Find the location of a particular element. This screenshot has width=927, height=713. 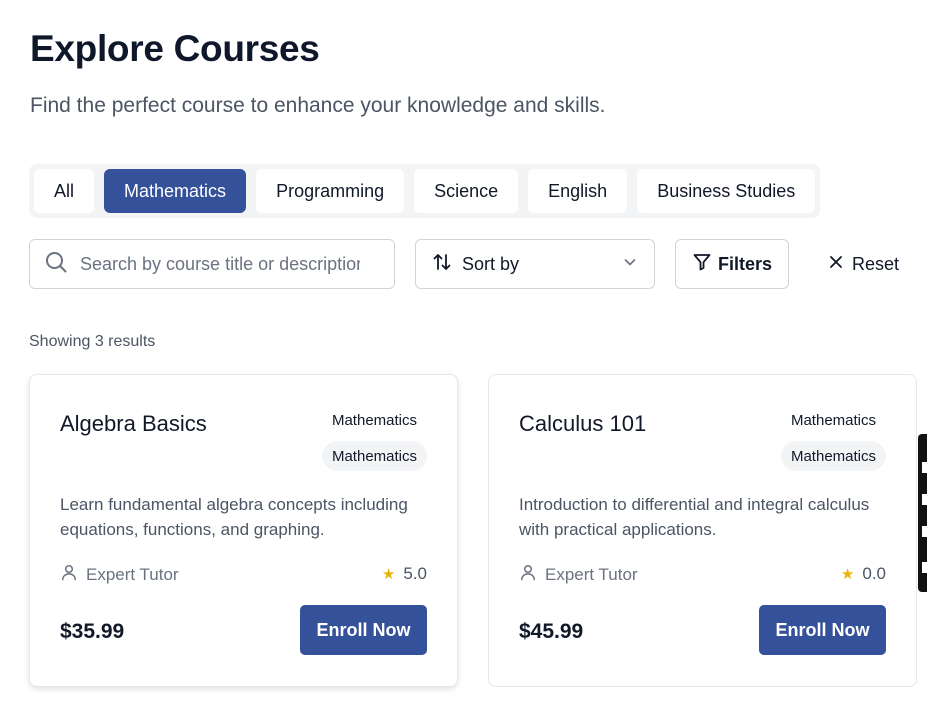

rating-value: 0.0 is located at coordinates (874, 573).